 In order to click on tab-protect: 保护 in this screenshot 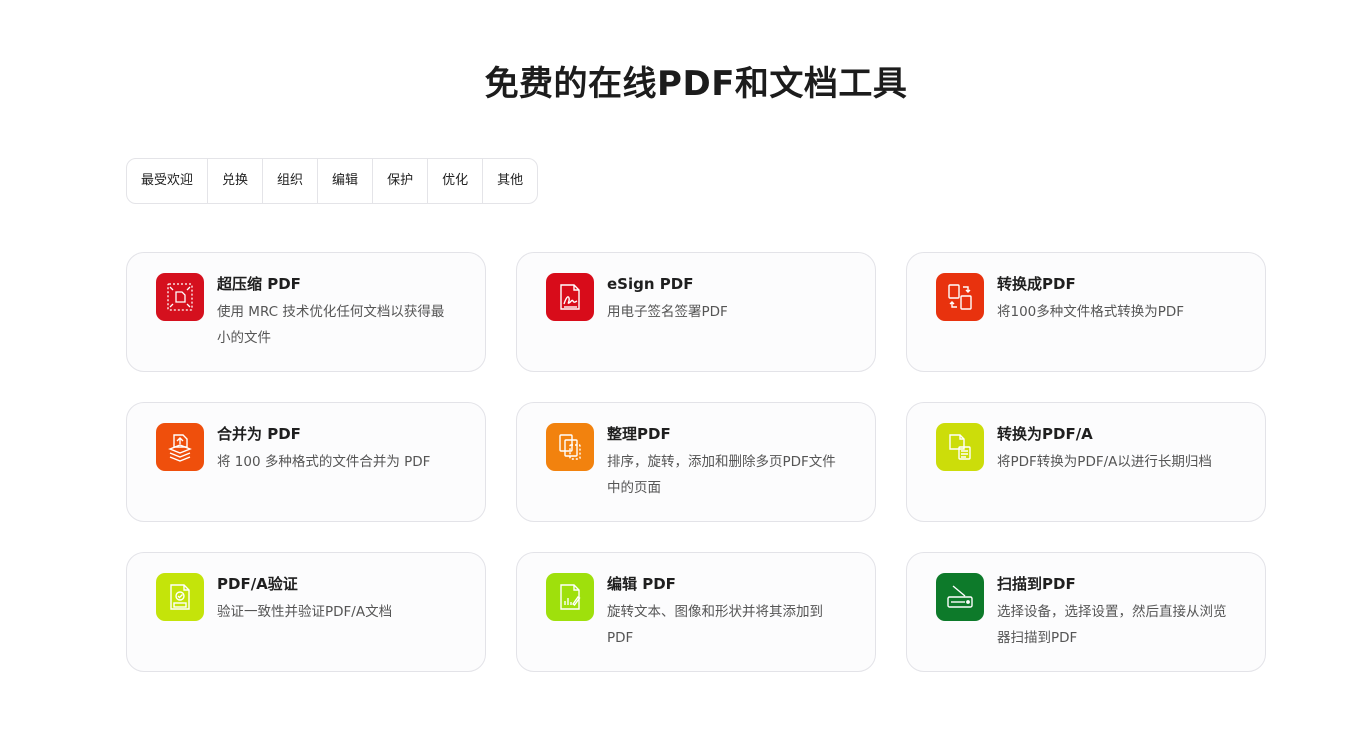, I will do `click(399, 181)`.